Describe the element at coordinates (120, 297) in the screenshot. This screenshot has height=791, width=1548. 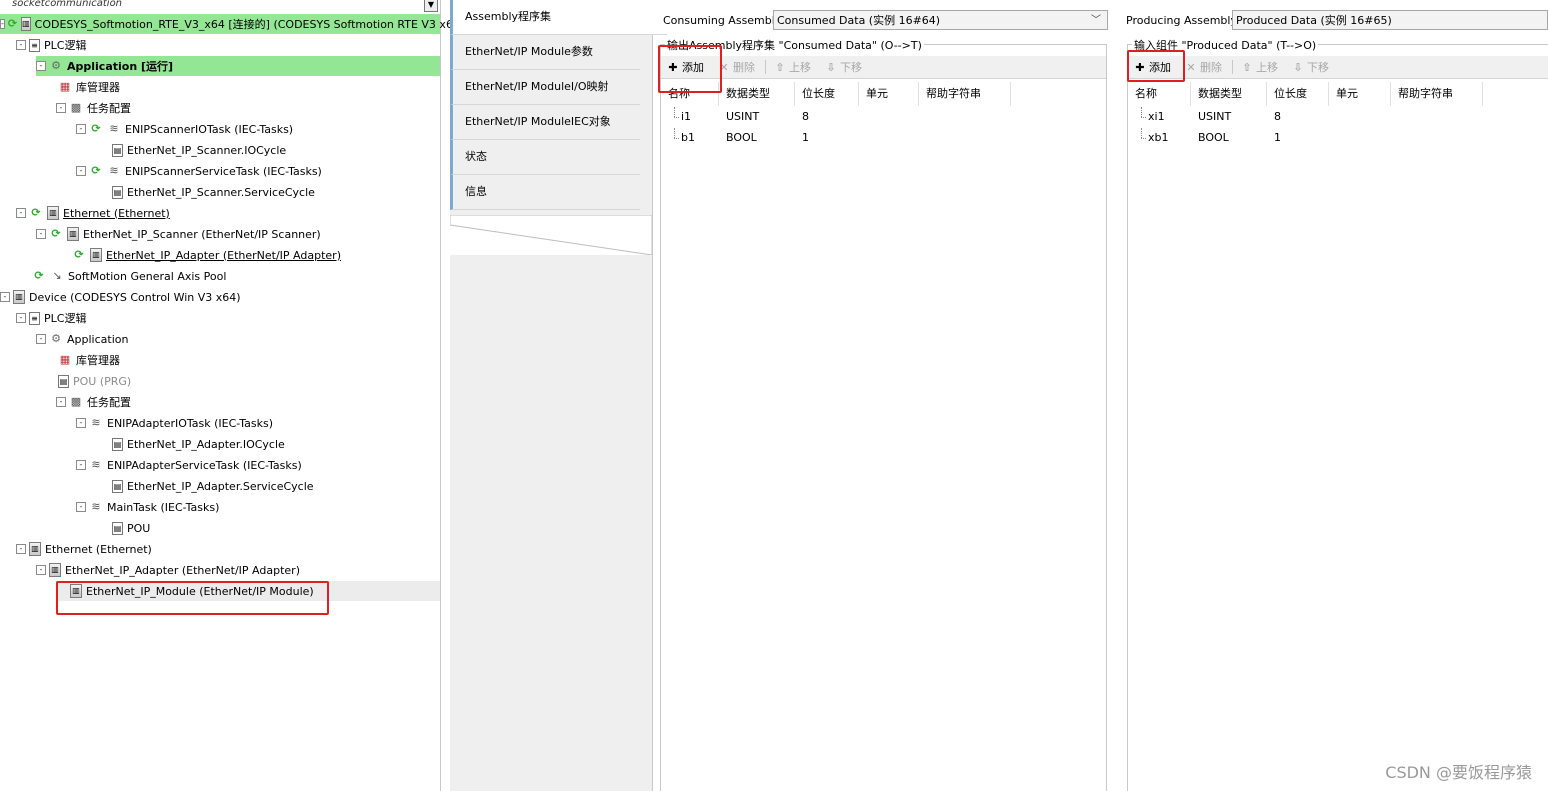
I see `tree-node-control-win-device: - ▥ Device (CODESYS Control Win V3 x64)` at that location.